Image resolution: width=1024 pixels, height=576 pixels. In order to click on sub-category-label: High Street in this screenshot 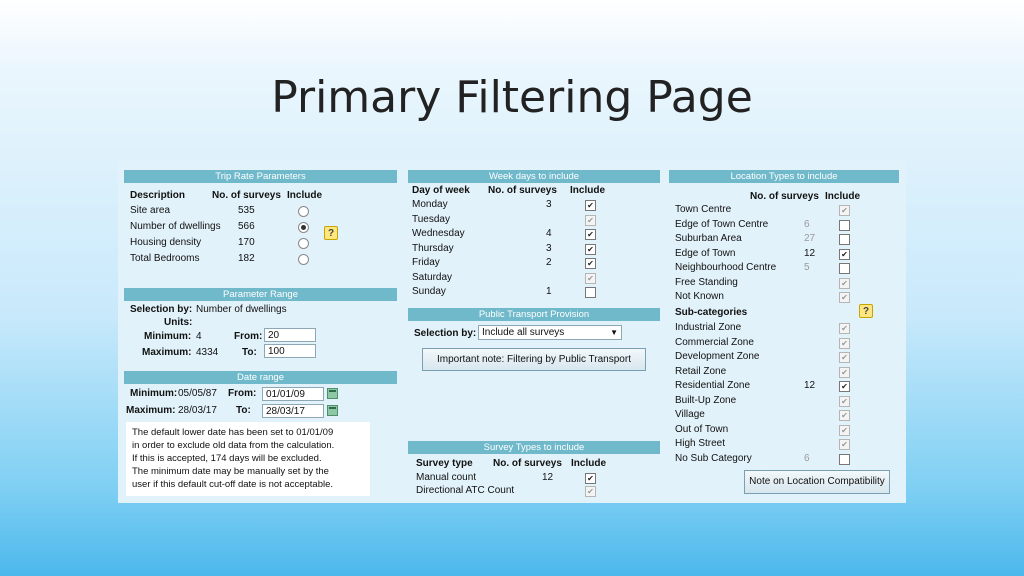, I will do `click(700, 443)`.